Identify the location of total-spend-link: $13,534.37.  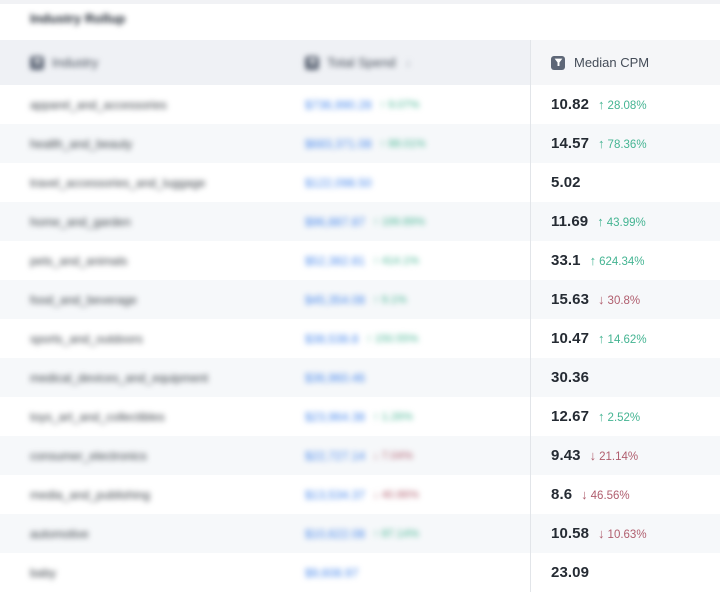
(335, 495).